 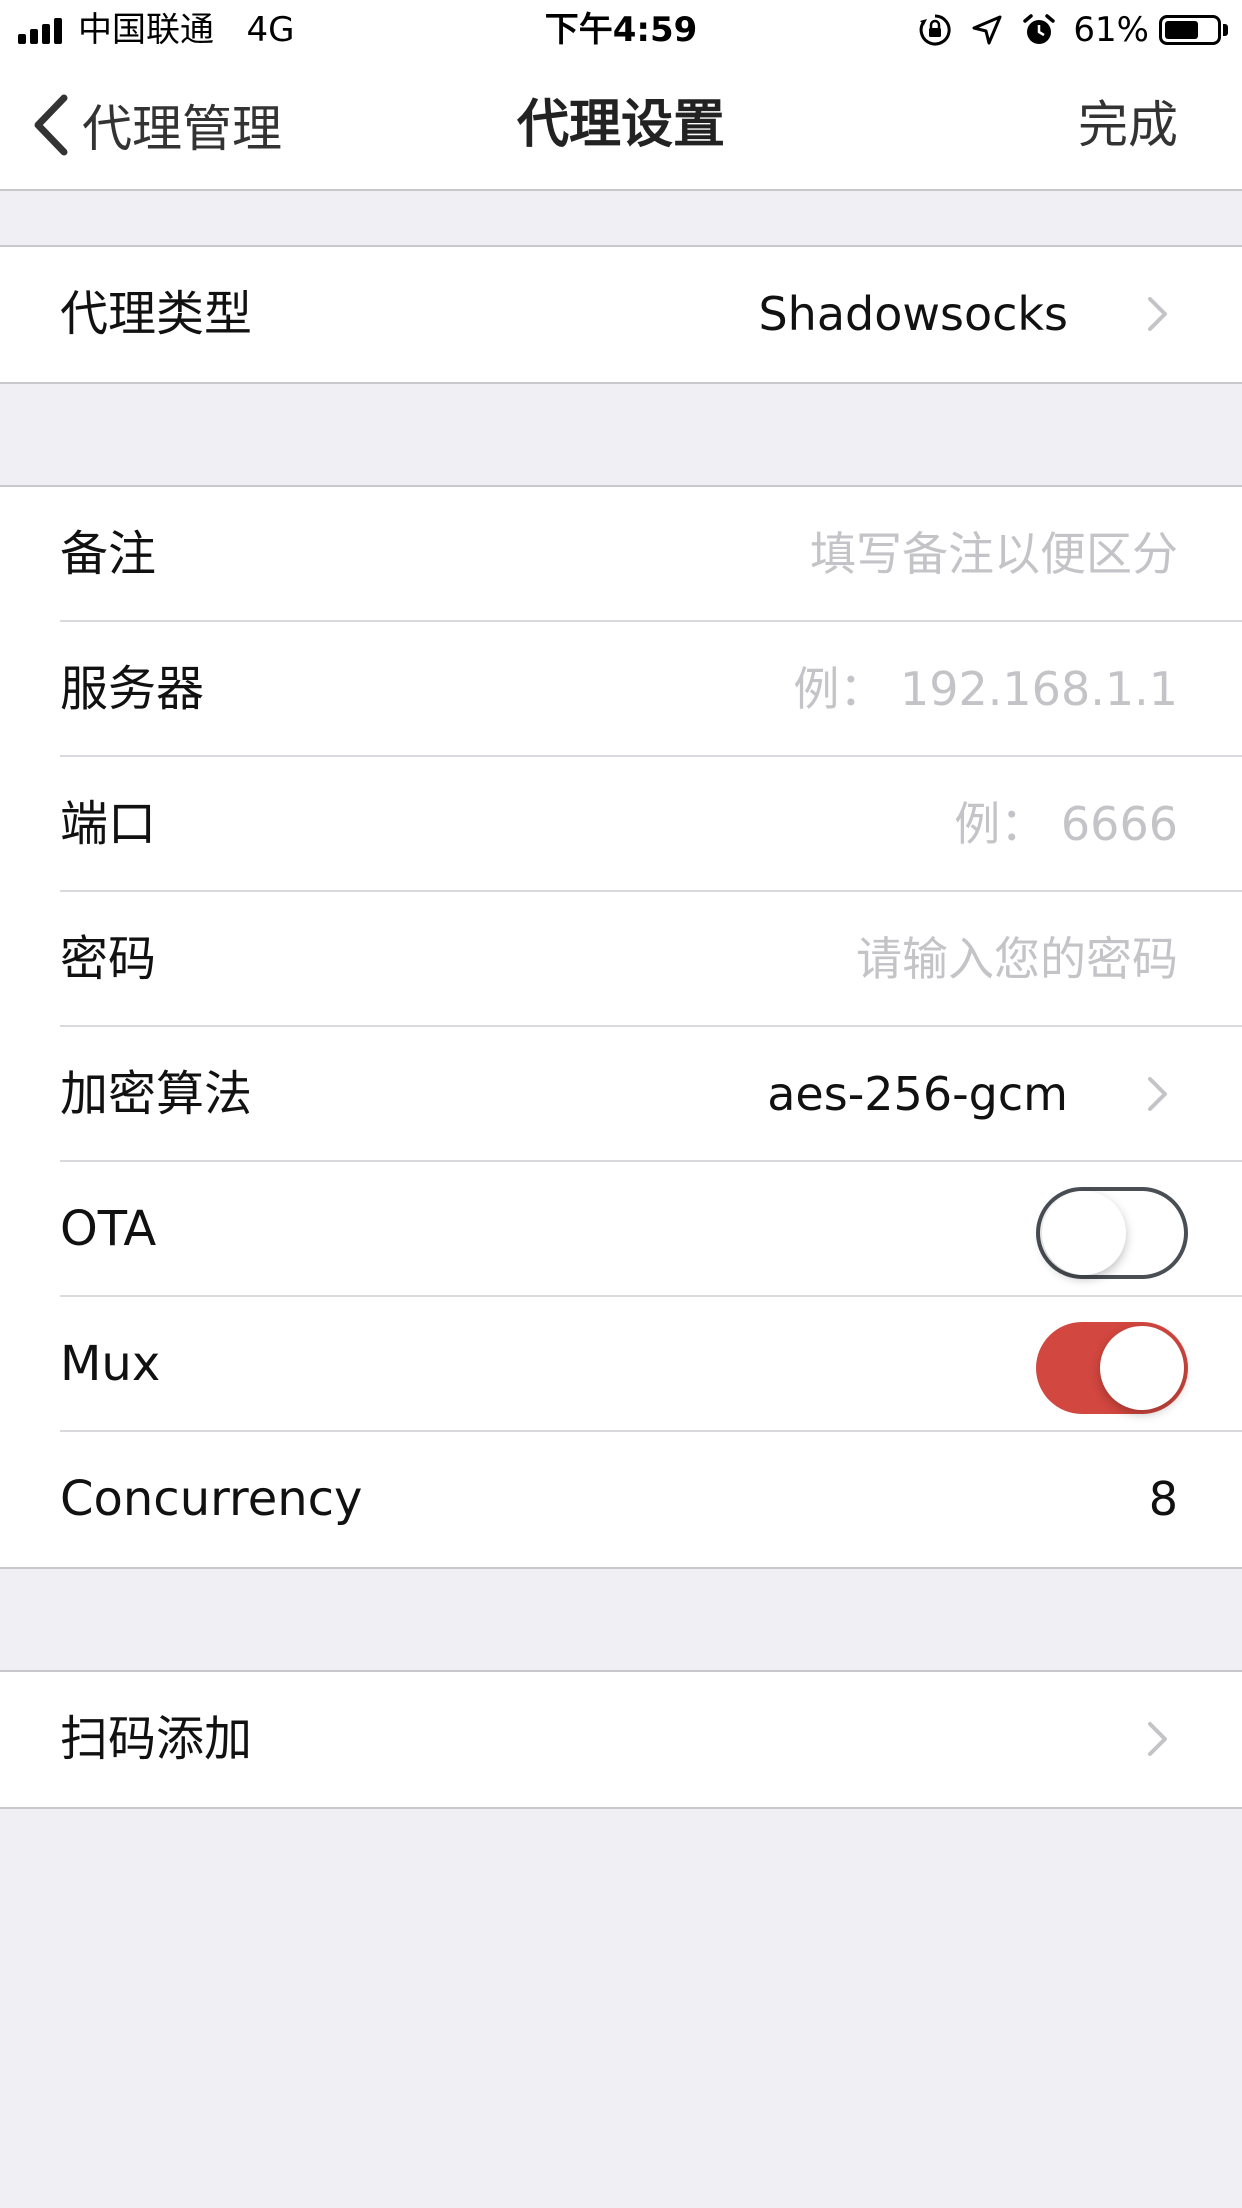 I want to click on concurrency-value: 8, so click(x=1163, y=1499).